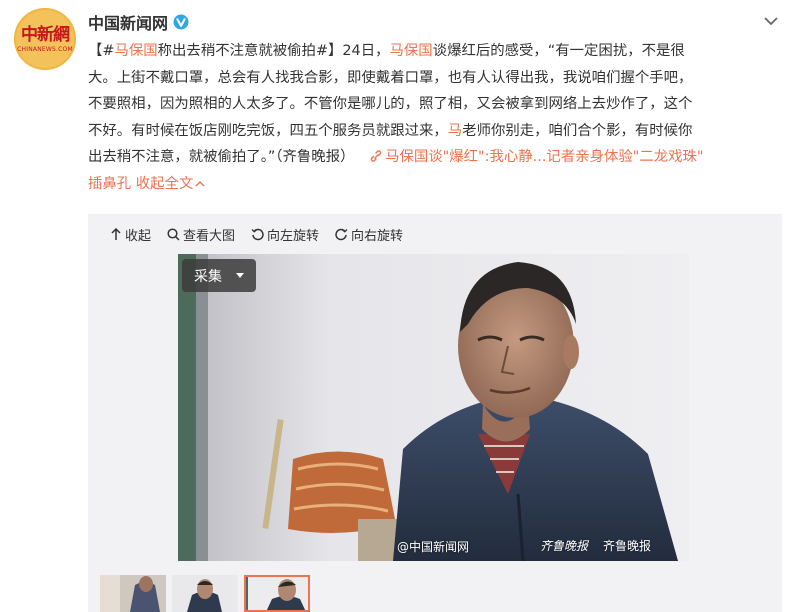 Image resolution: width=800 pixels, height=612 pixels. Describe the element at coordinates (285, 234) in the screenshot. I see `rotate-left-button: 向左旋转` at that location.